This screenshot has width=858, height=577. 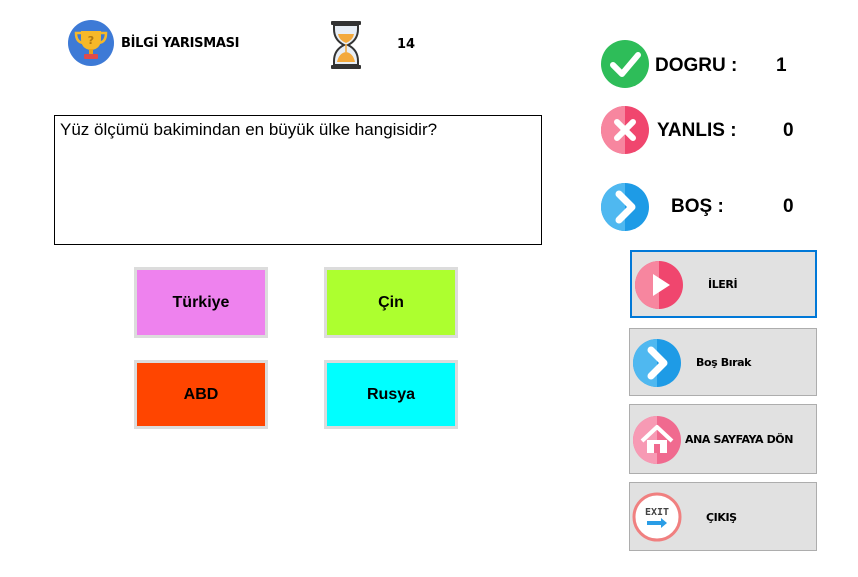 What do you see at coordinates (346, 45) in the screenshot?
I see `hourglass-icon` at bounding box center [346, 45].